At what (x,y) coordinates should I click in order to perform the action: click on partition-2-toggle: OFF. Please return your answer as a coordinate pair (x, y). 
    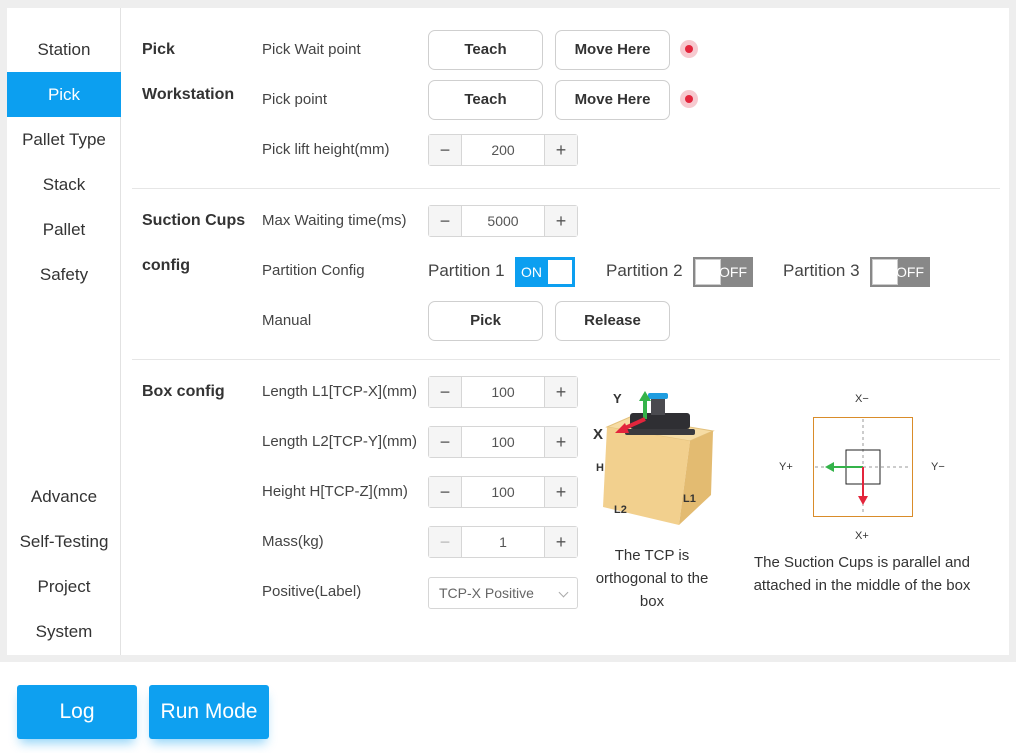
    Looking at the image, I should click on (723, 272).